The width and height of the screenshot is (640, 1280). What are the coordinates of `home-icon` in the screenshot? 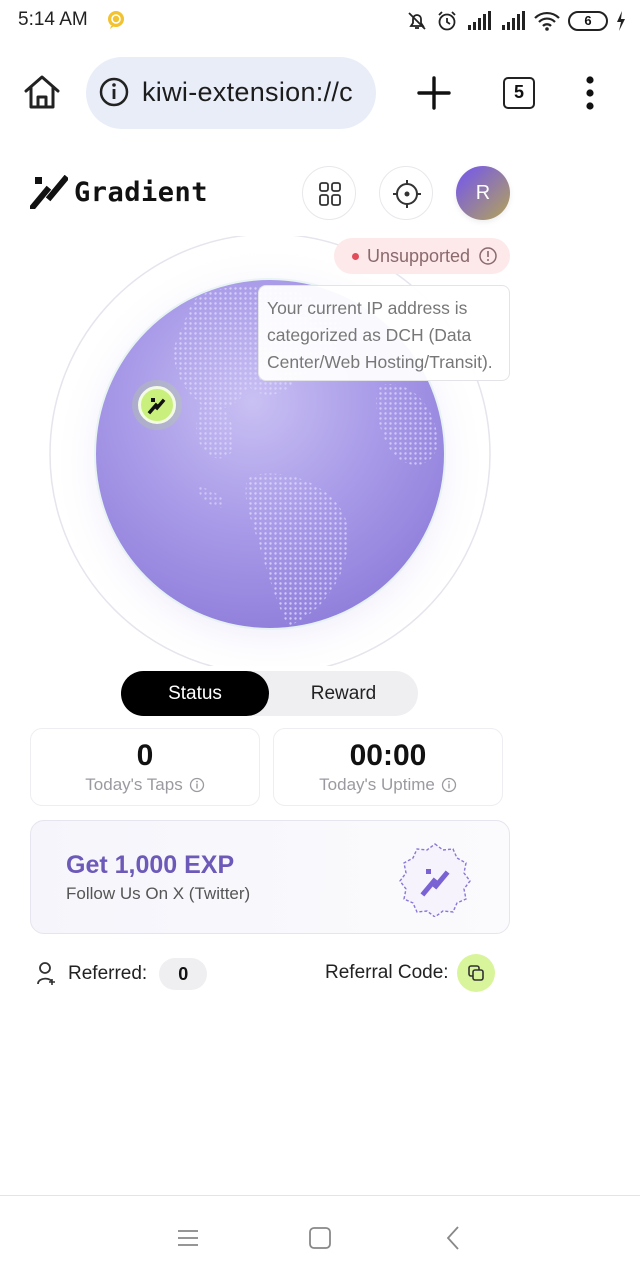 It's located at (42, 92).